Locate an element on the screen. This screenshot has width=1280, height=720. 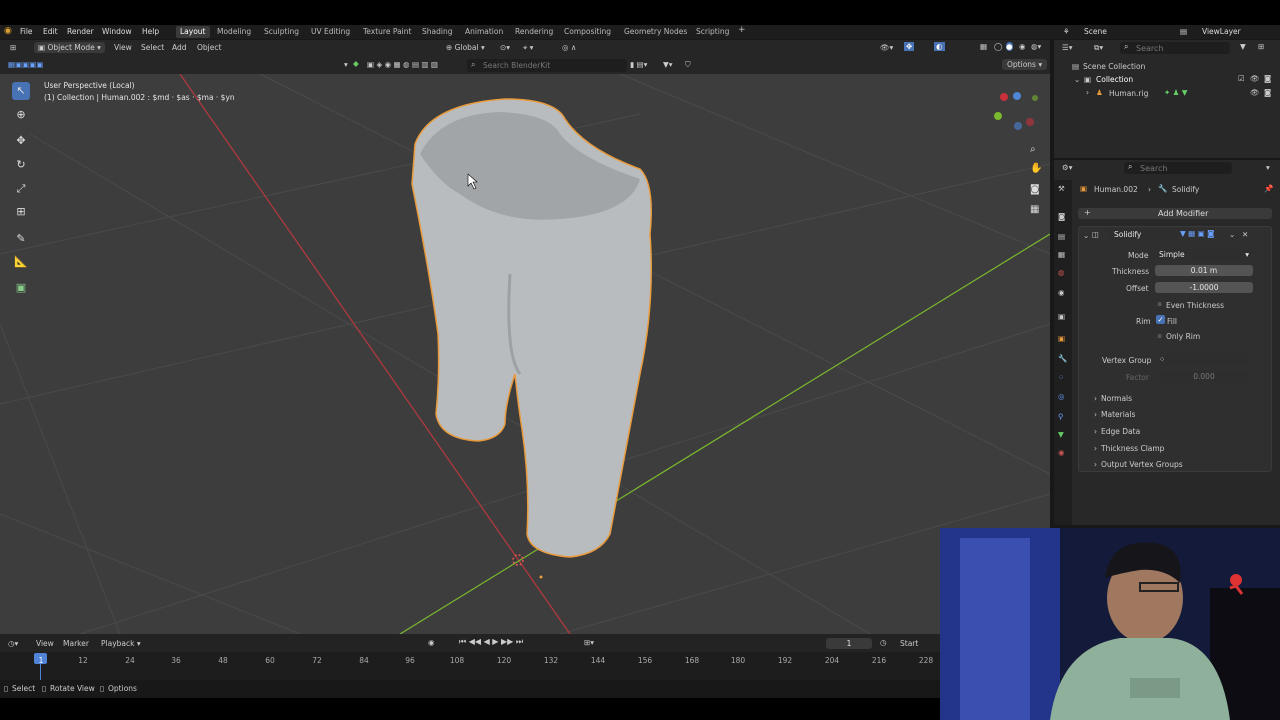
tab-modeling: Modeling is located at coordinates (234, 31).